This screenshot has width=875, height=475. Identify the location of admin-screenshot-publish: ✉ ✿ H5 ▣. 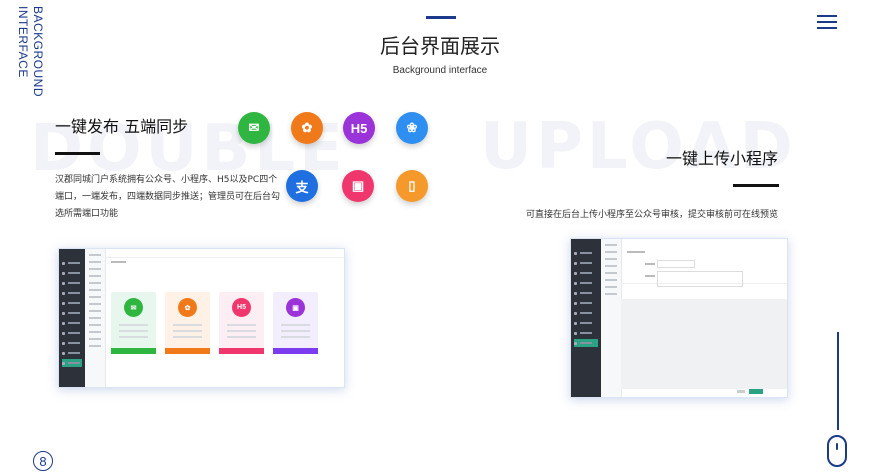
(201, 318).